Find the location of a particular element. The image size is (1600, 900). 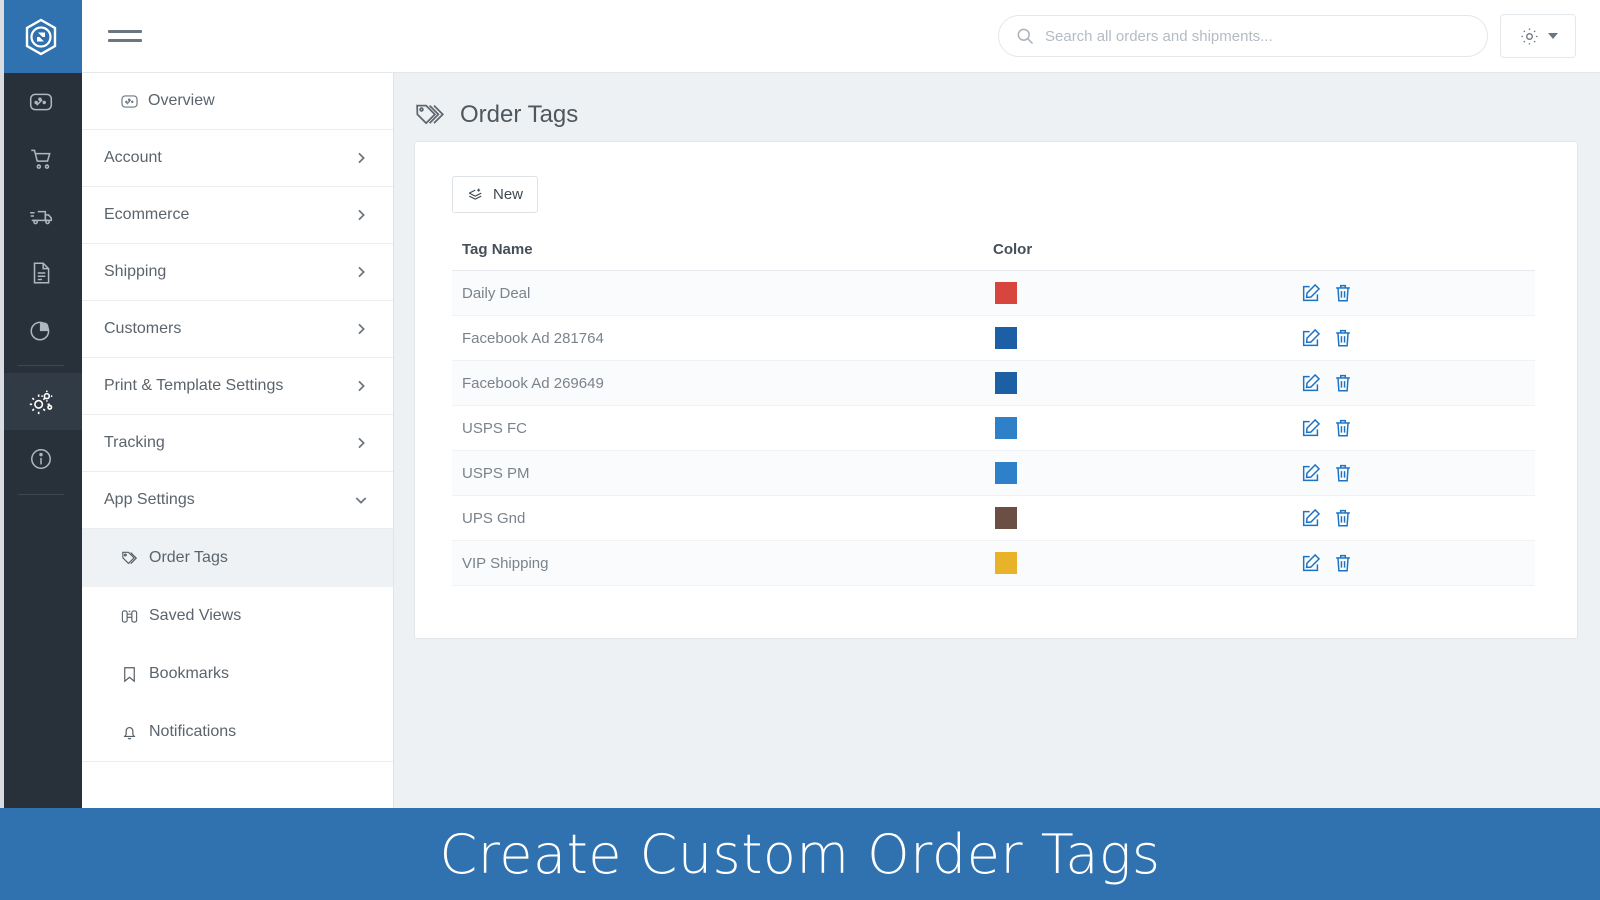

menu-group-print-template-settings: Print & Template Settings is located at coordinates (237, 386).